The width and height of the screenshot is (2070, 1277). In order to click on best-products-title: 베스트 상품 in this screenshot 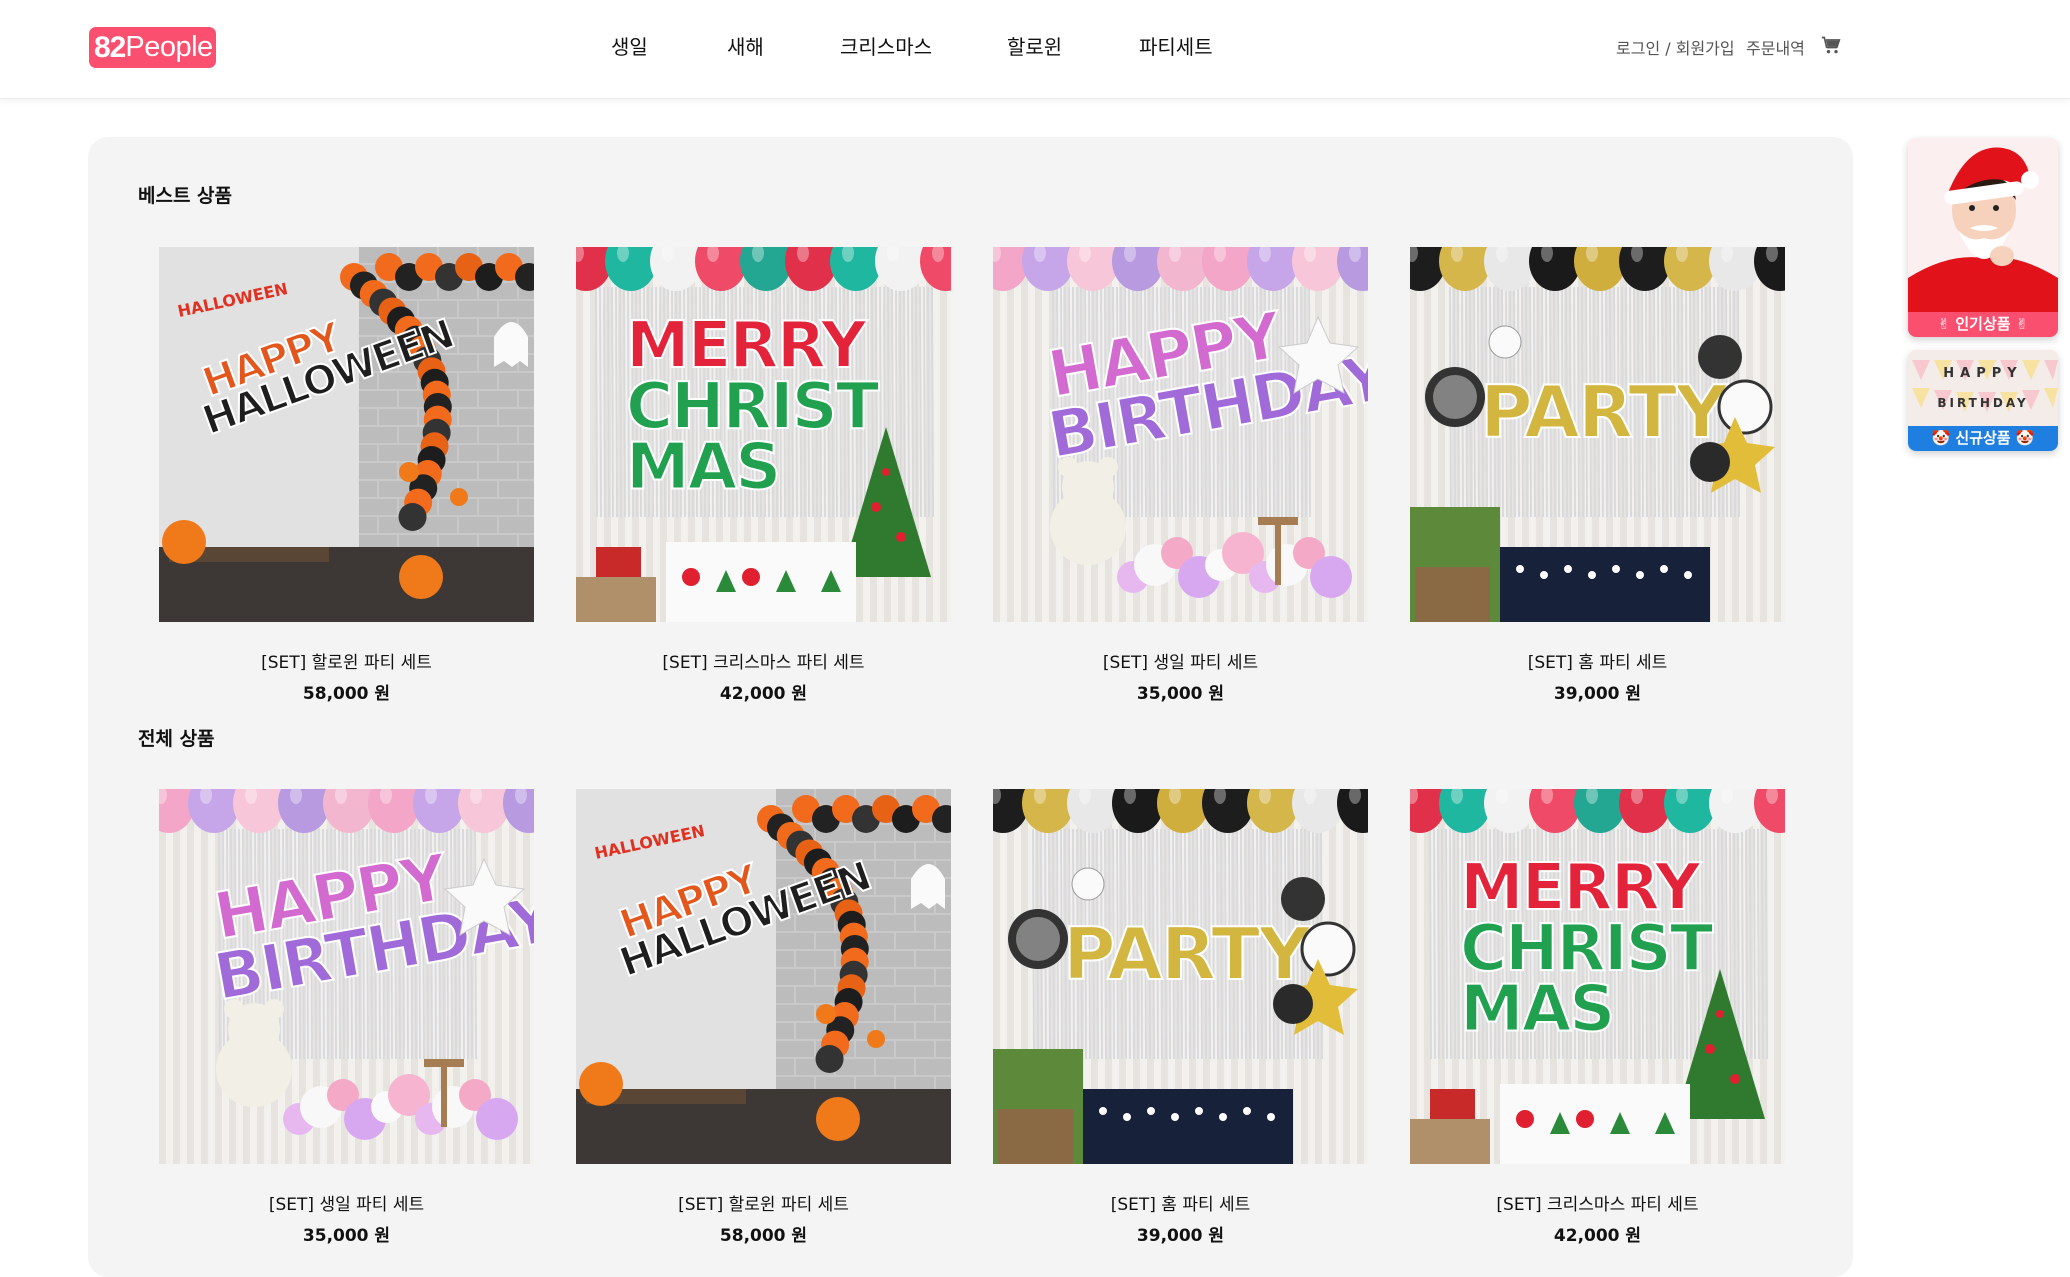, I will do `click(185, 196)`.